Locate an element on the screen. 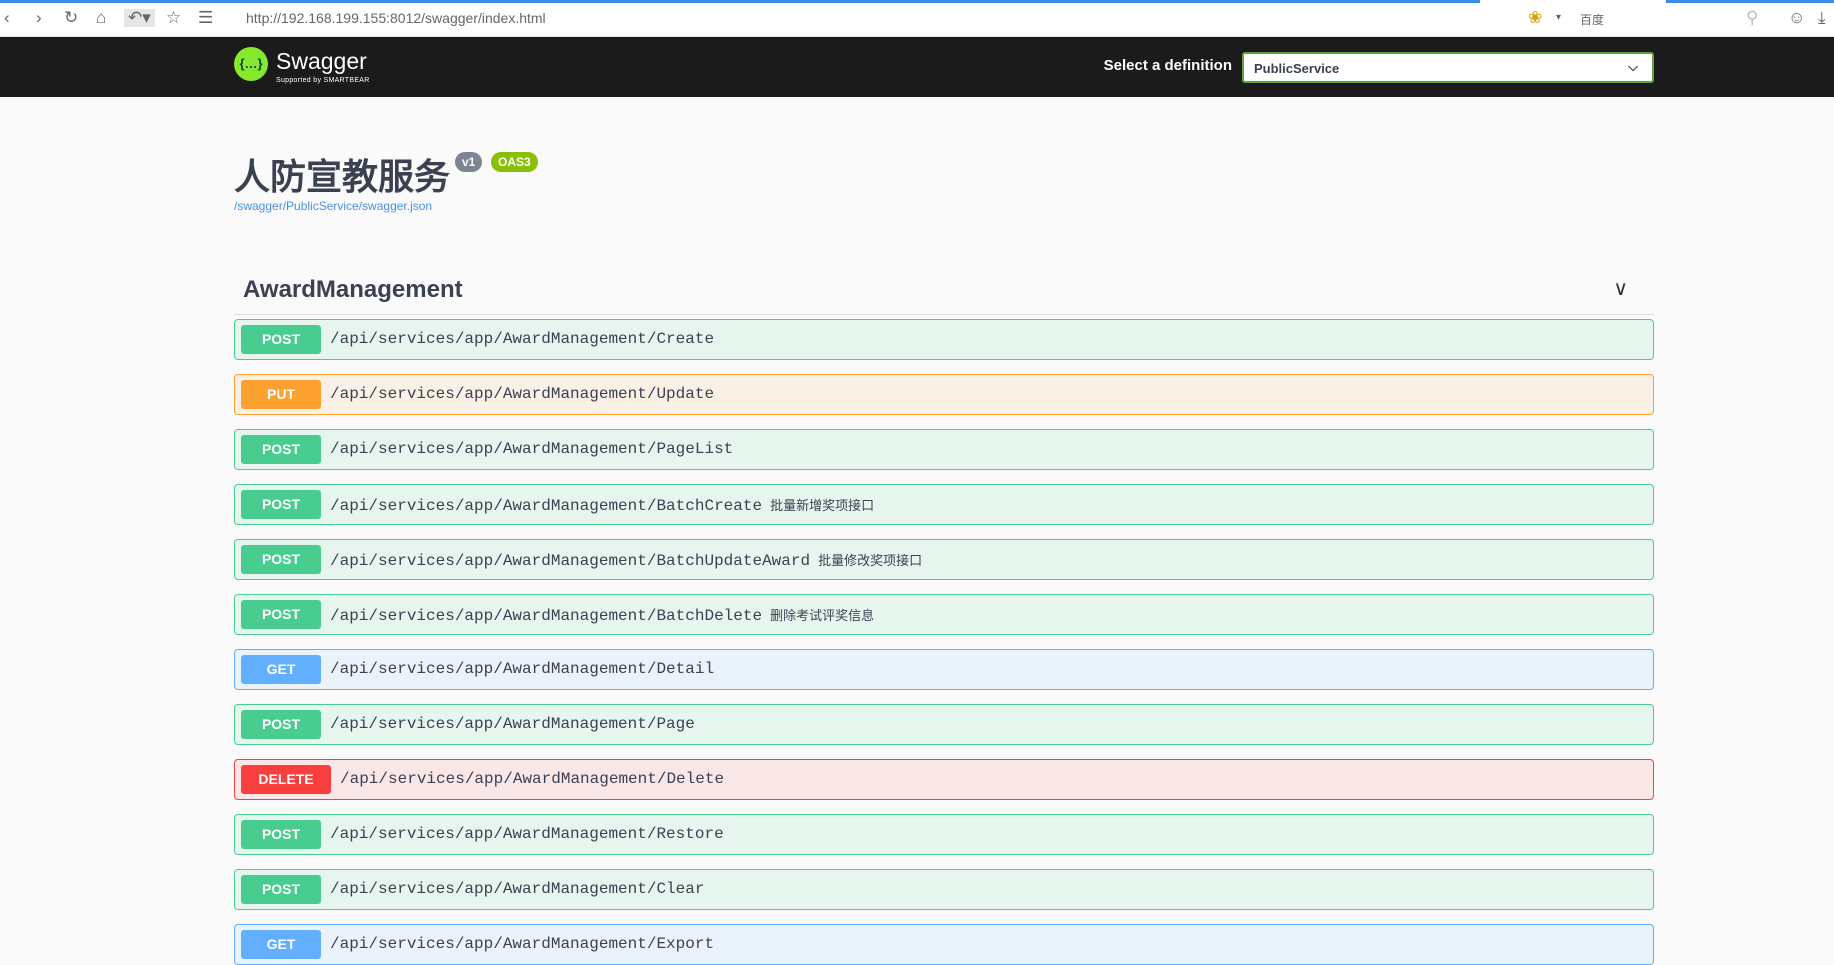  dropdown-icon: ▾ is located at coordinates (1558, 18).